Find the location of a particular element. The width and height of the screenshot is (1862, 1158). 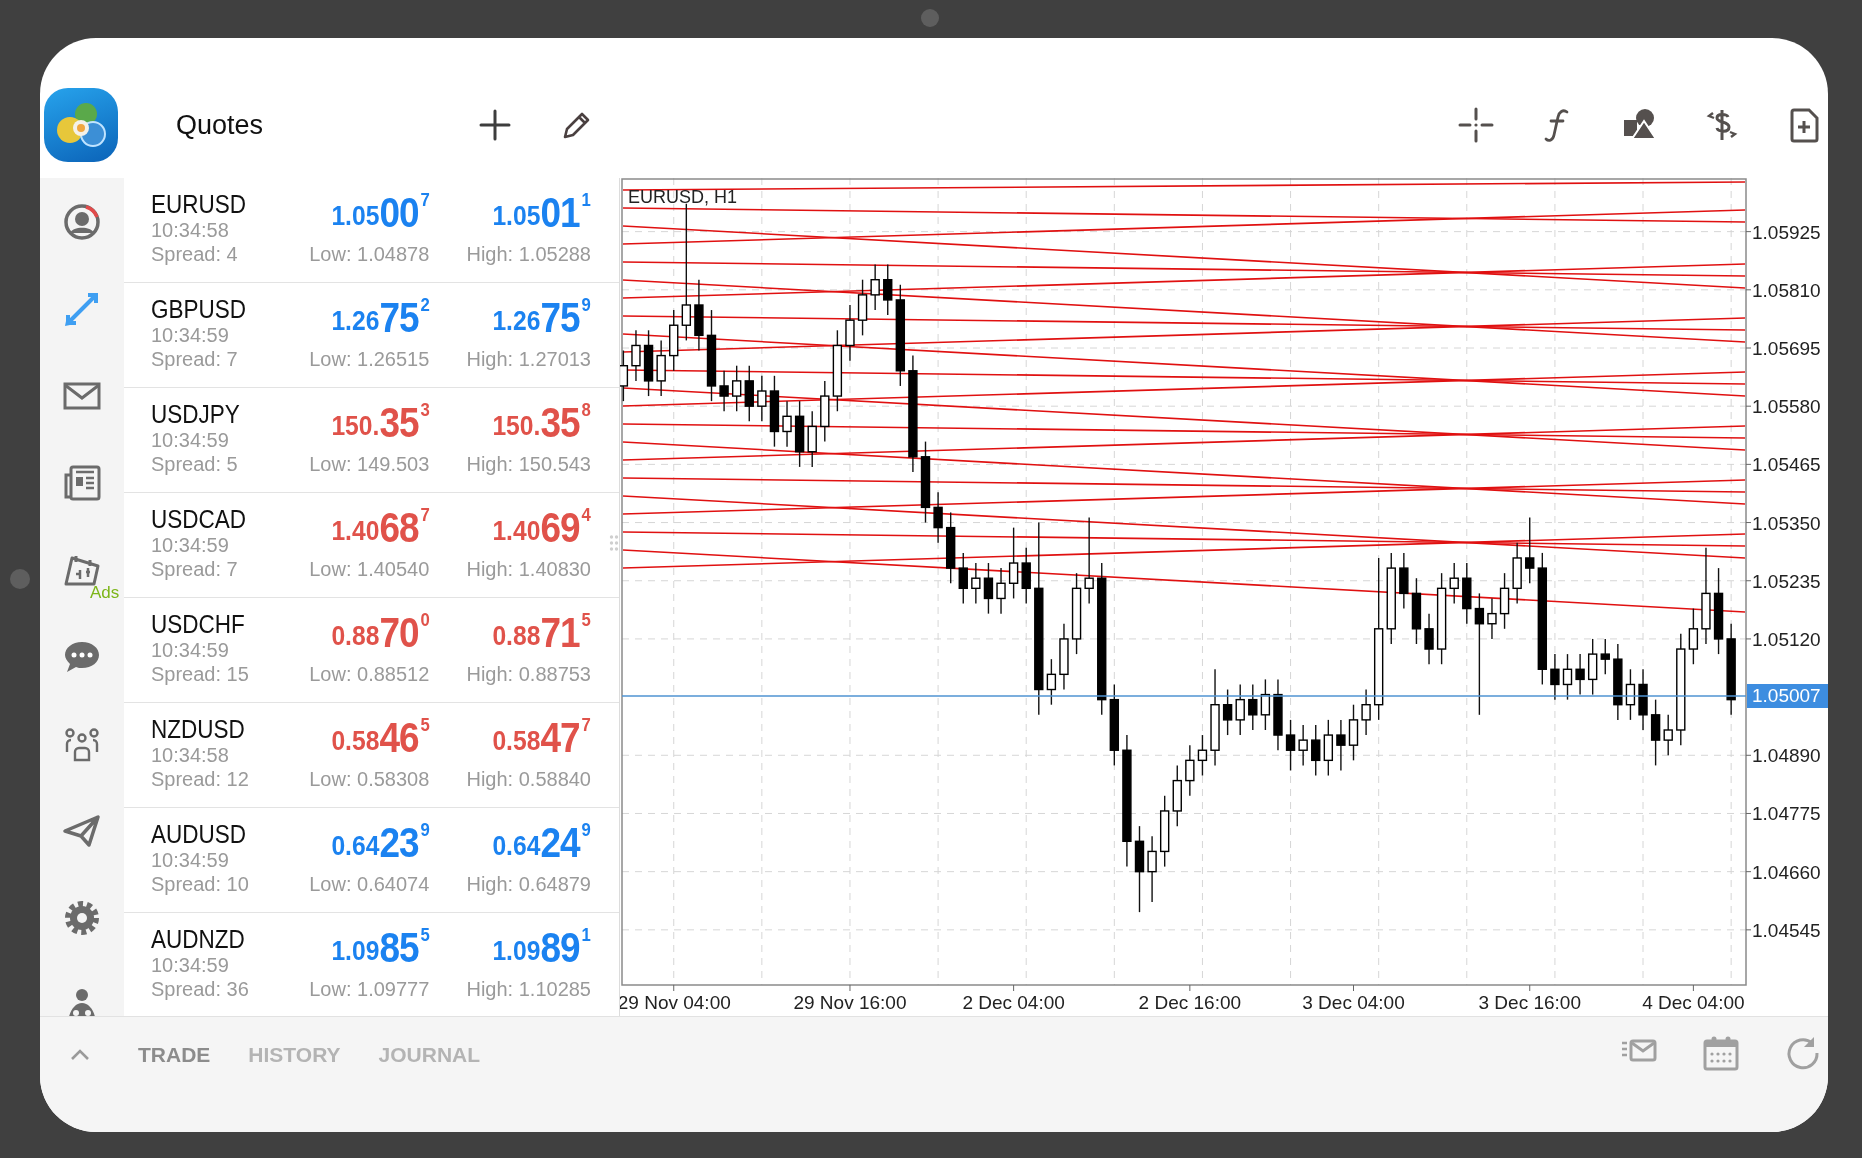

symbol-name: USDJPY is located at coordinates (196, 414).